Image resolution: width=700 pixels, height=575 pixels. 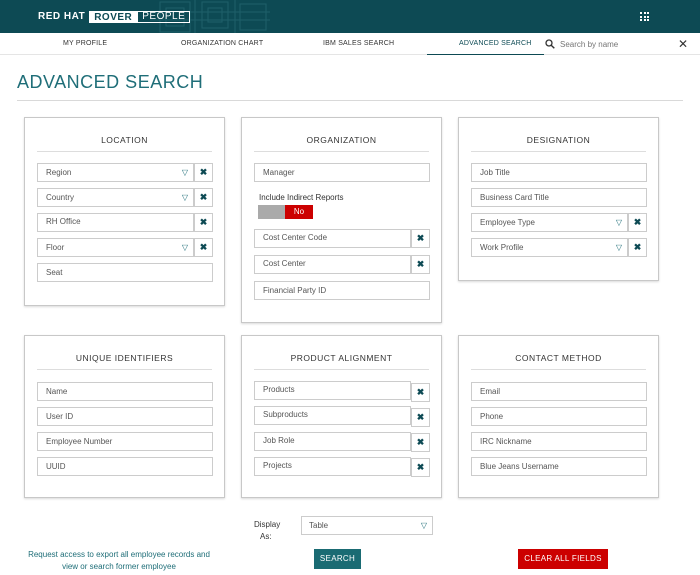 What do you see at coordinates (558, 143) in the screenshot?
I see `designation-panel-title: DESIGNATION` at bounding box center [558, 143].